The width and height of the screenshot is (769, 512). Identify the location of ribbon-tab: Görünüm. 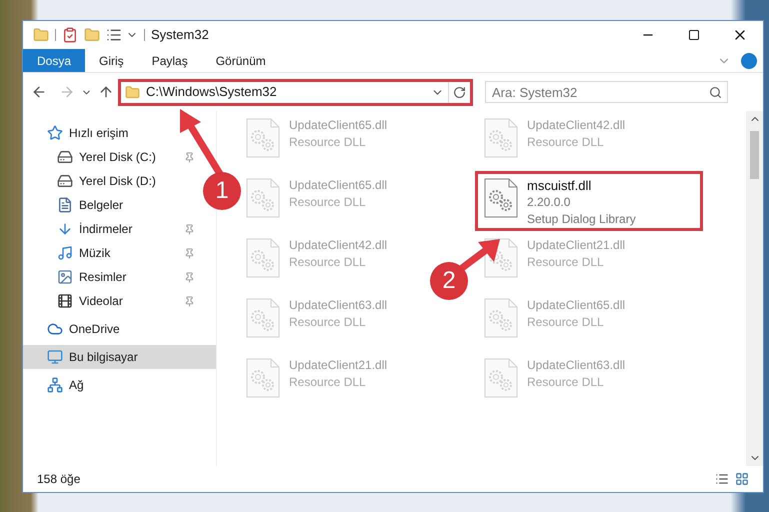
(241, 60).